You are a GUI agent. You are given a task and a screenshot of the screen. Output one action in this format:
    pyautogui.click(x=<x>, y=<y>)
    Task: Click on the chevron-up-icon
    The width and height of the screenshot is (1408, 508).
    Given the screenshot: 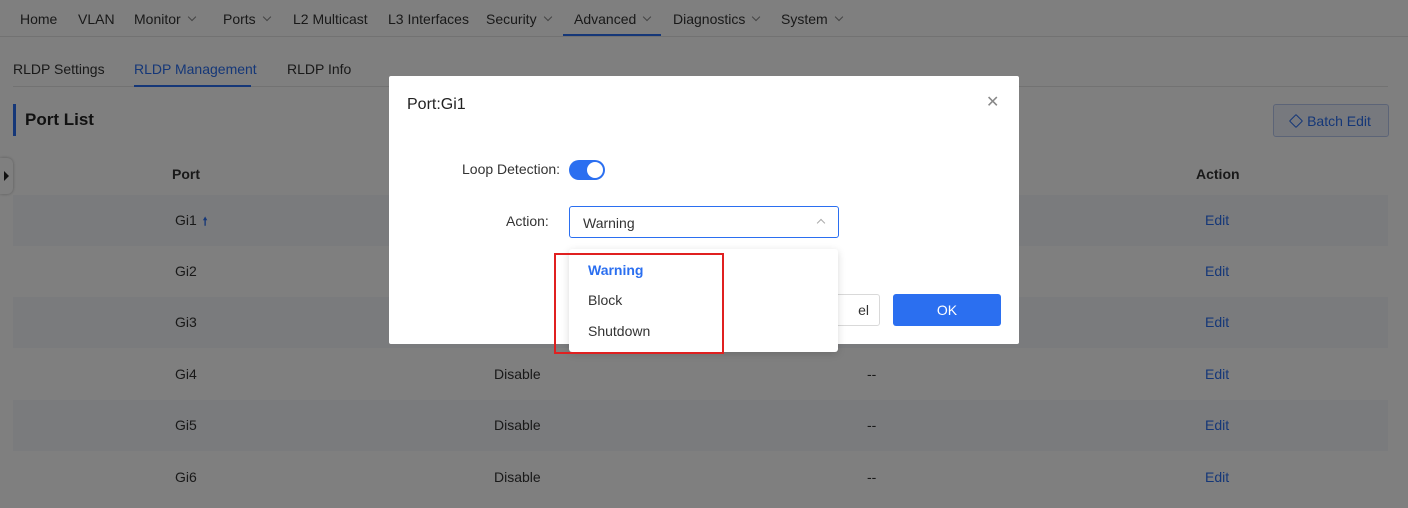 What is the action you would take?
    pyautogui.click(x=821, y=223)
    